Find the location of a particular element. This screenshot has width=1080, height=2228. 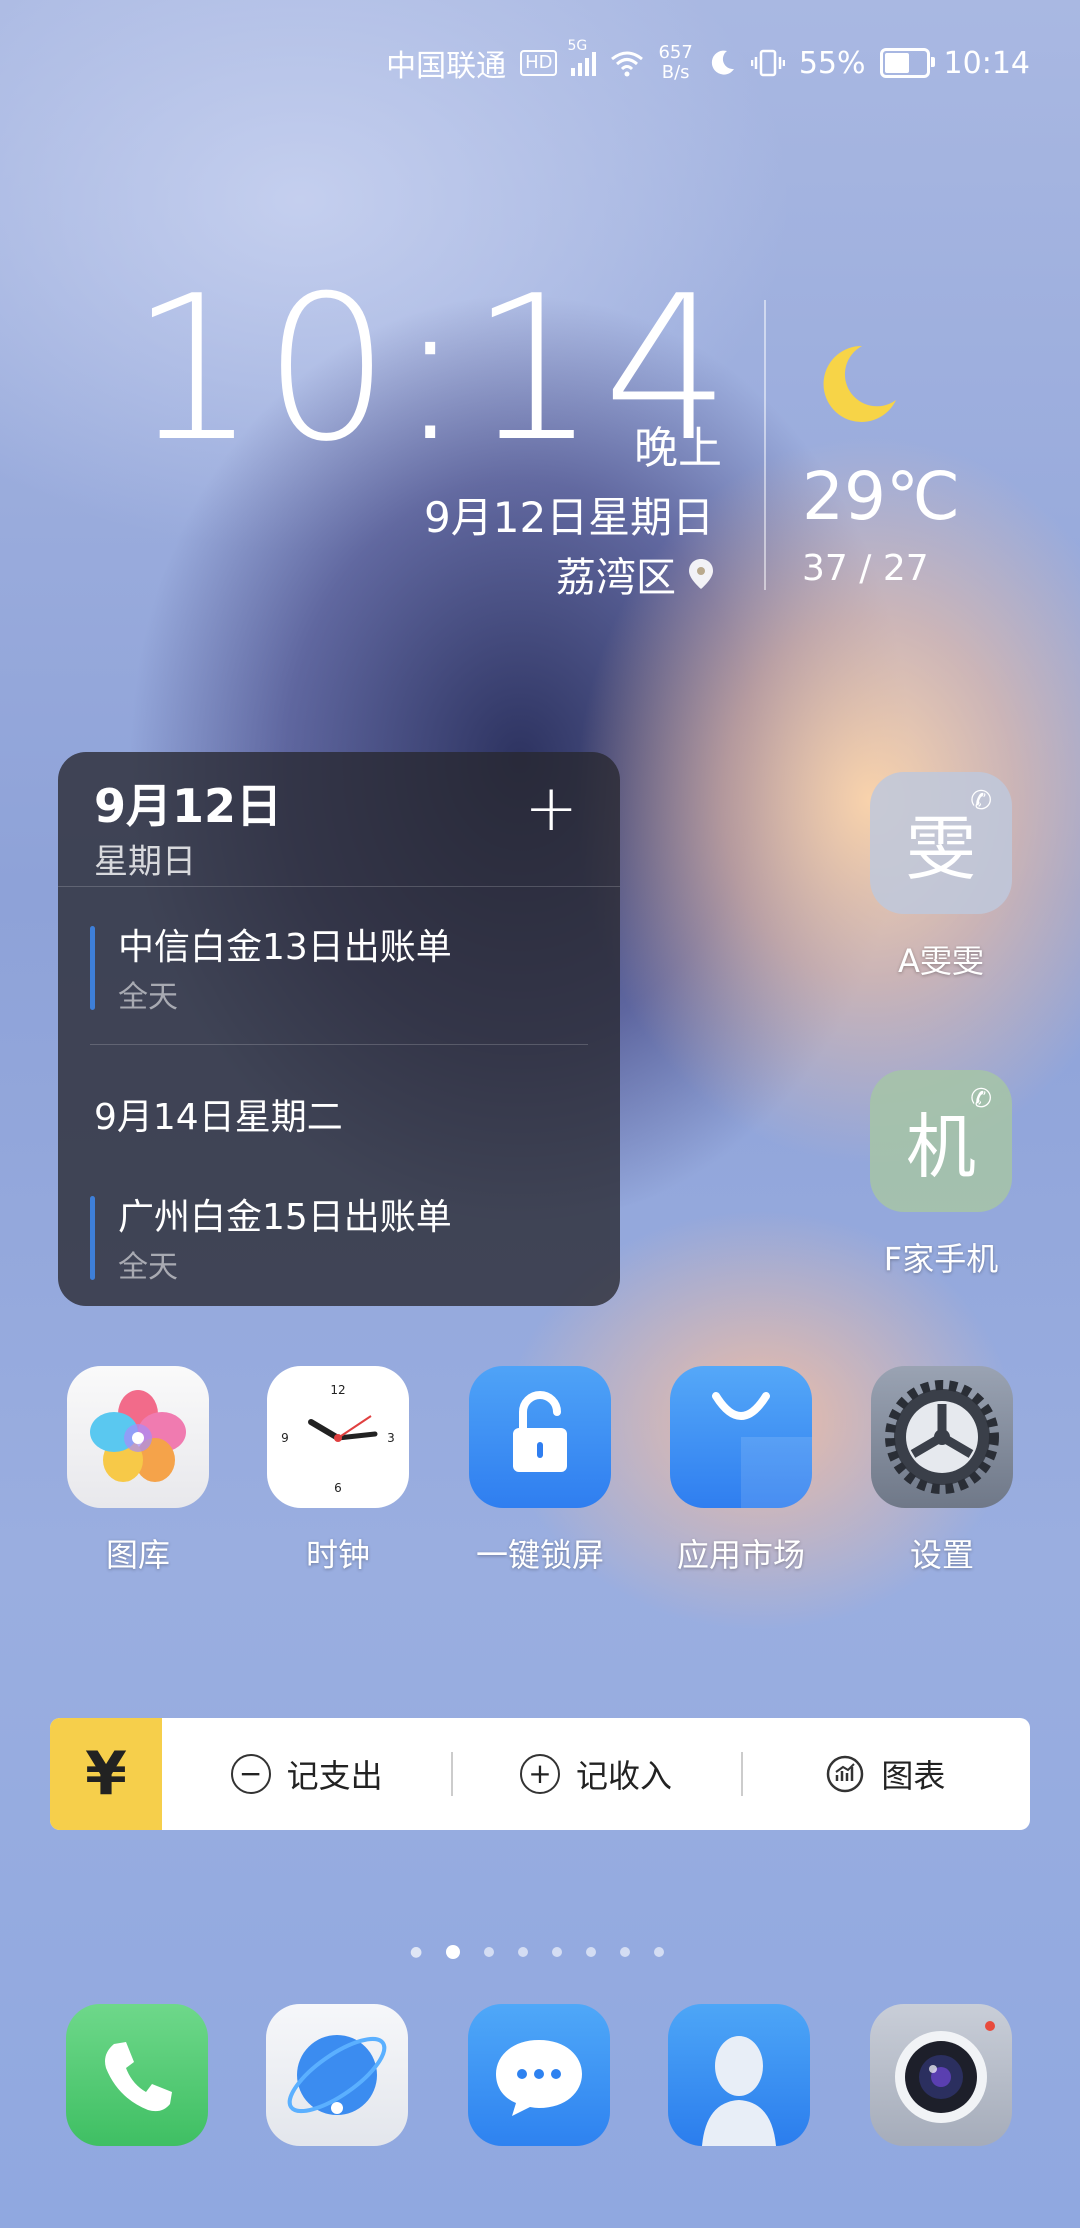

contacts-icon is located at coordinates (739, 2075).